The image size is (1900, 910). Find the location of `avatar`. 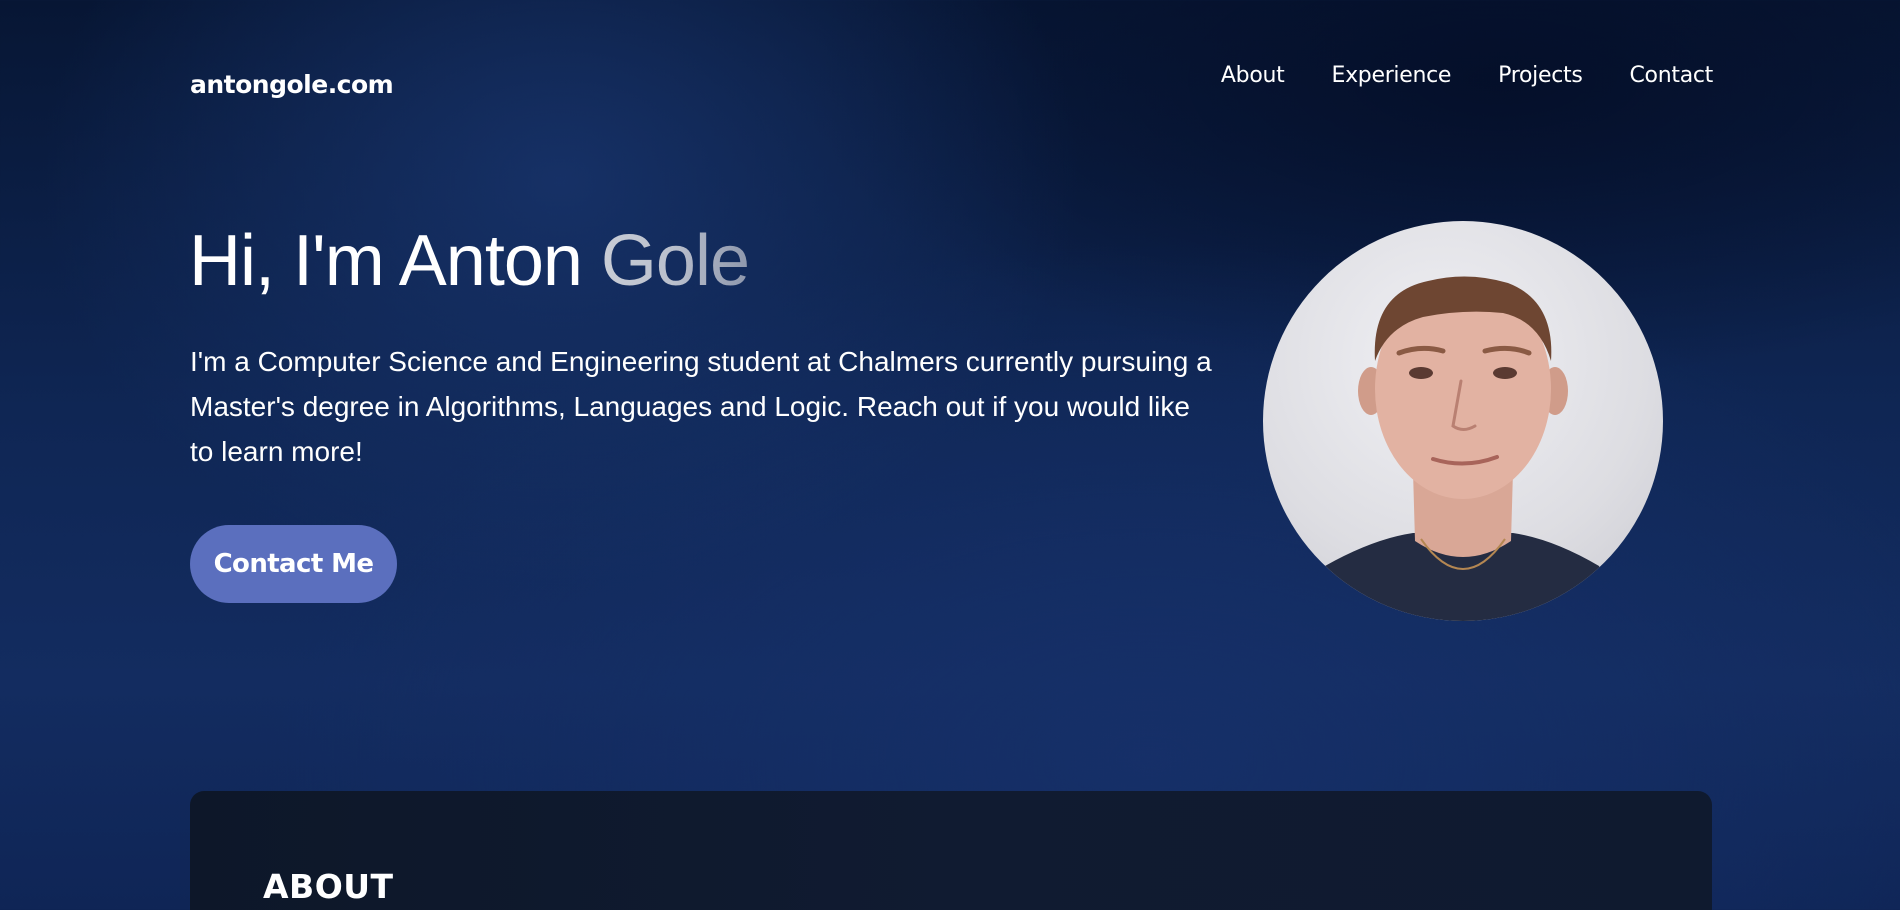

avatar is located at coordinates (1463, 421).